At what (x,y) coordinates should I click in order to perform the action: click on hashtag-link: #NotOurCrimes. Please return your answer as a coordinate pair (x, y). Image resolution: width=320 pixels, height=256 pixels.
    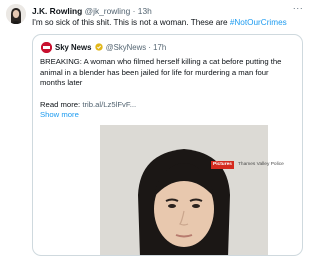
    Looking at the image, I should click on (258, 22).